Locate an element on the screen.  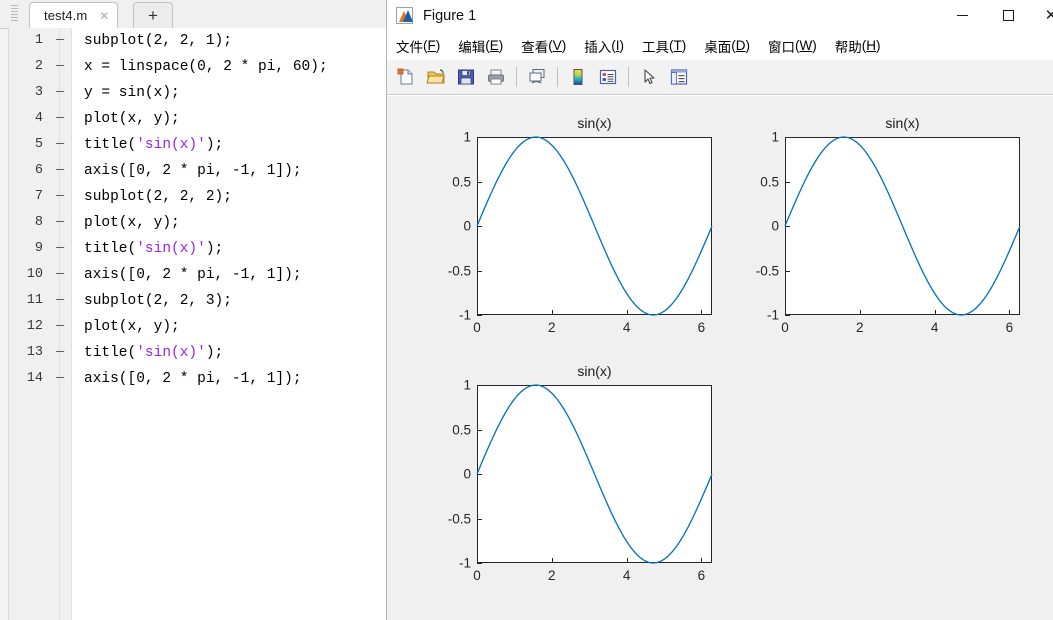
y-tick-label: -0.5 is located at coordinates (459, 270).